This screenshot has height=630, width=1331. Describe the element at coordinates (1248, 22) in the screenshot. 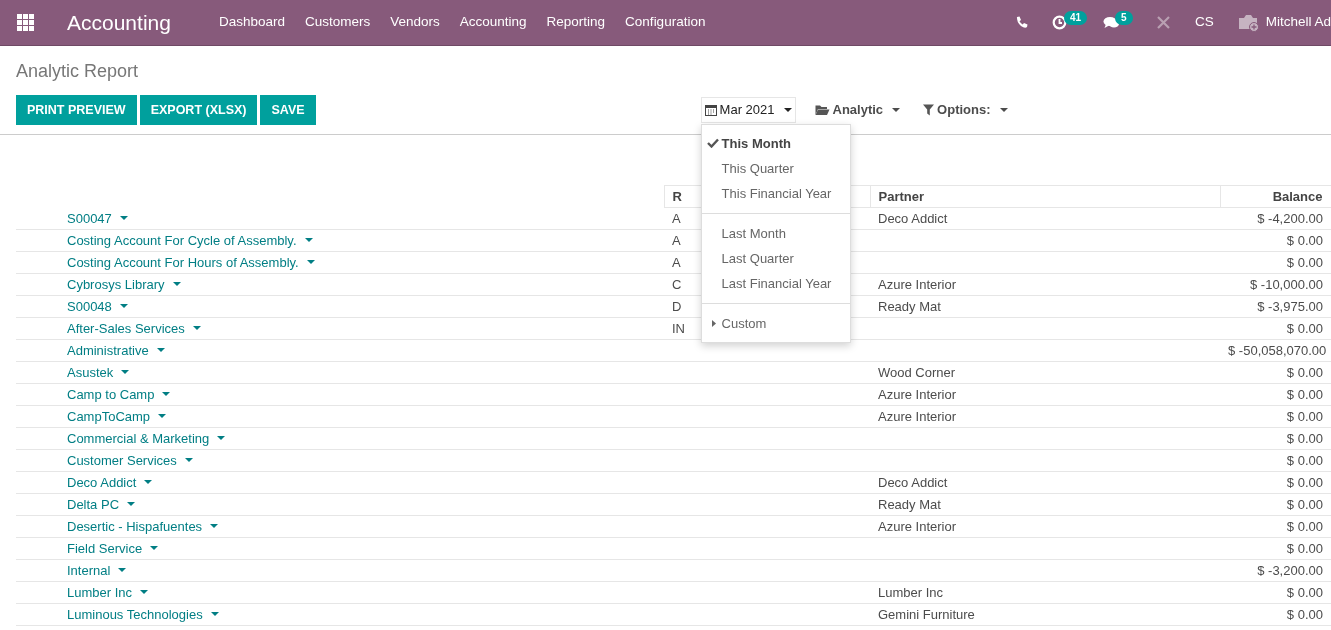

I see `camera-icon` at that location.